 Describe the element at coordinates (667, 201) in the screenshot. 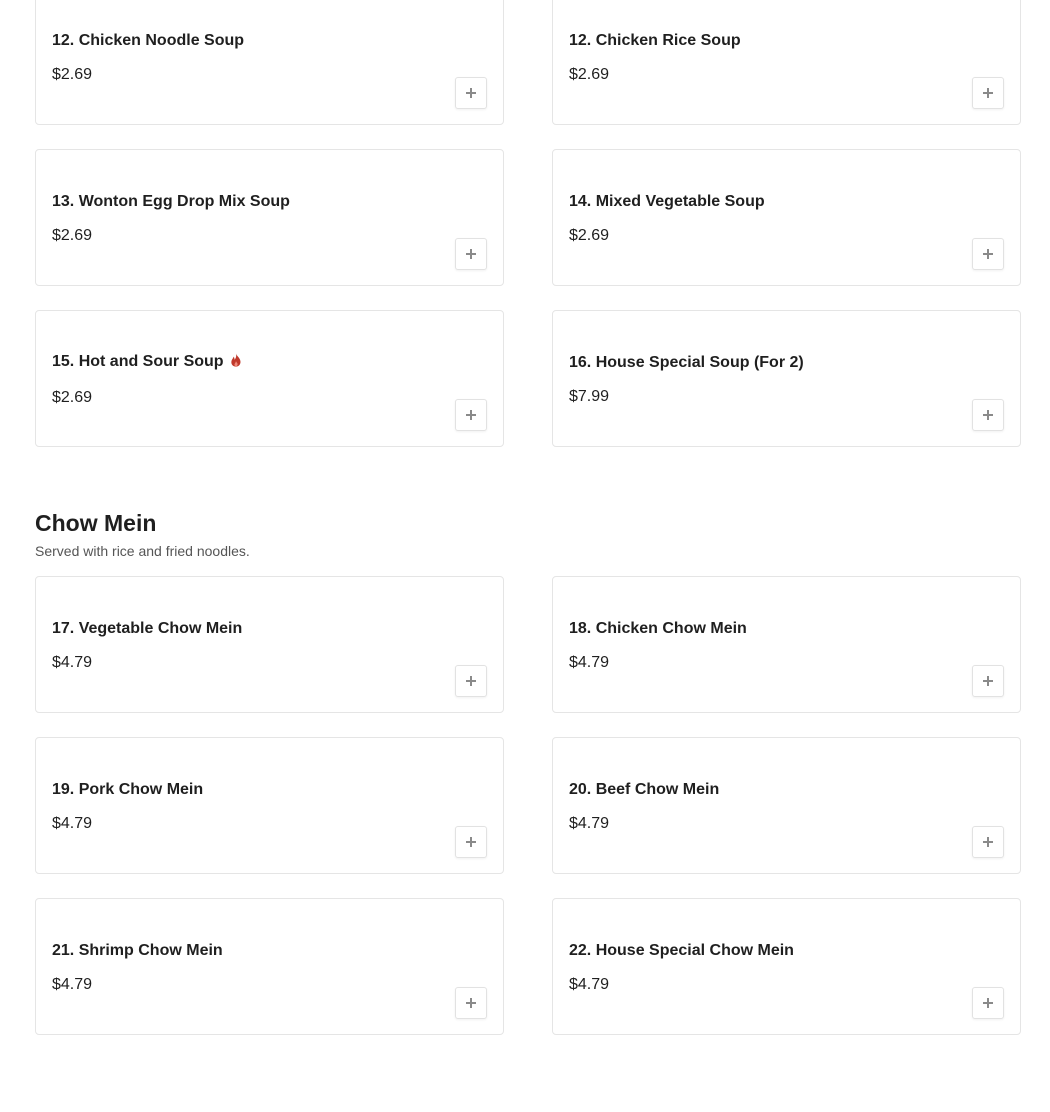

I see `menu-item-name: 14. Mixed Vegetable Soup` at that location.